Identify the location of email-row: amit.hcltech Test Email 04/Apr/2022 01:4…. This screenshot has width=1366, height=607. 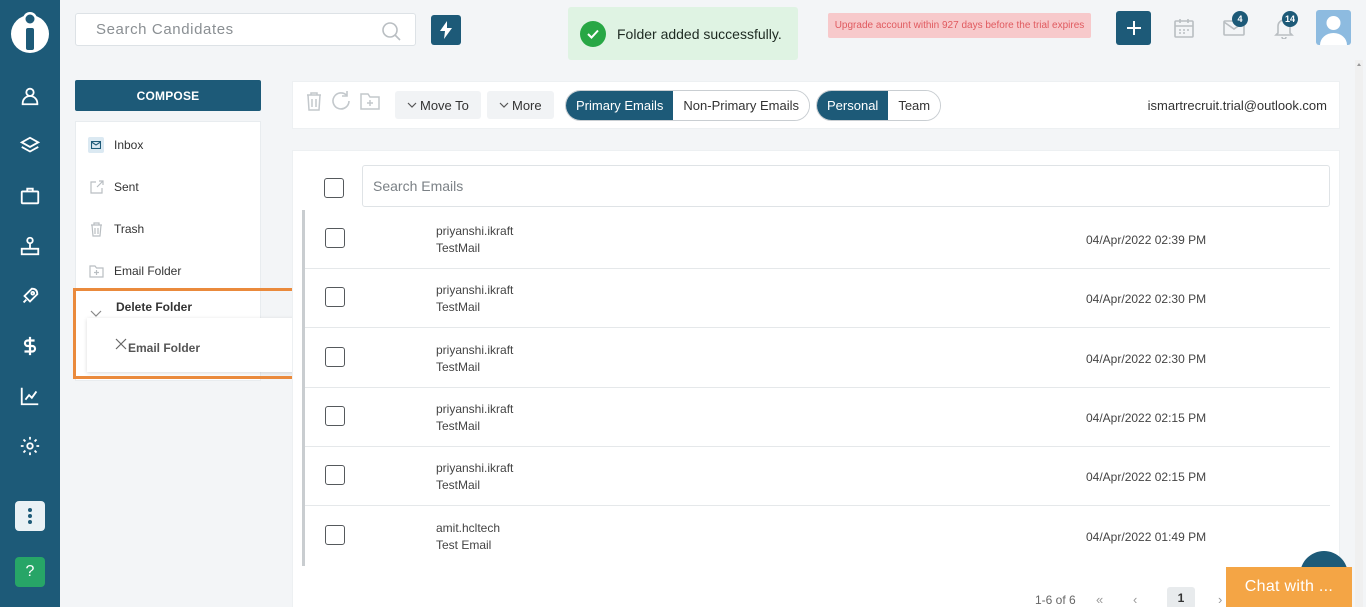
(817, 536).